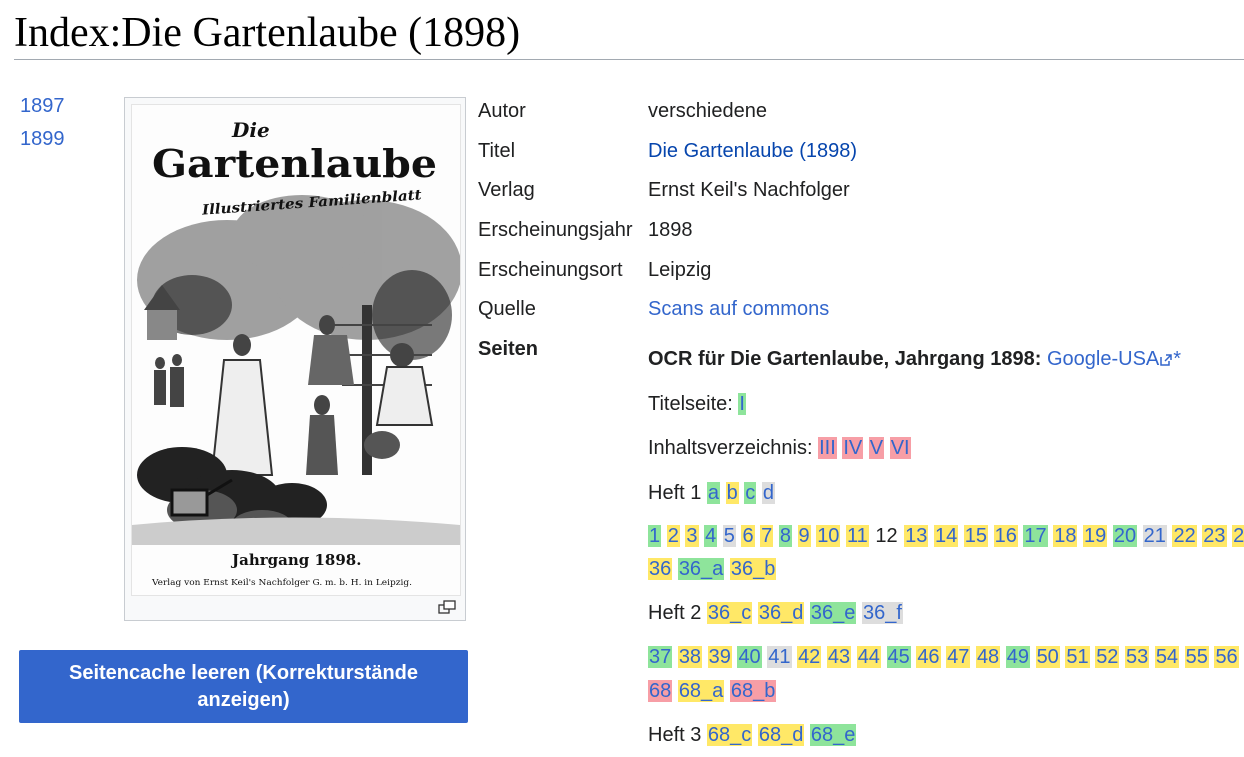  I want to click on value-titel-link: Die Gartenlaube (1898), so click(752, 151).